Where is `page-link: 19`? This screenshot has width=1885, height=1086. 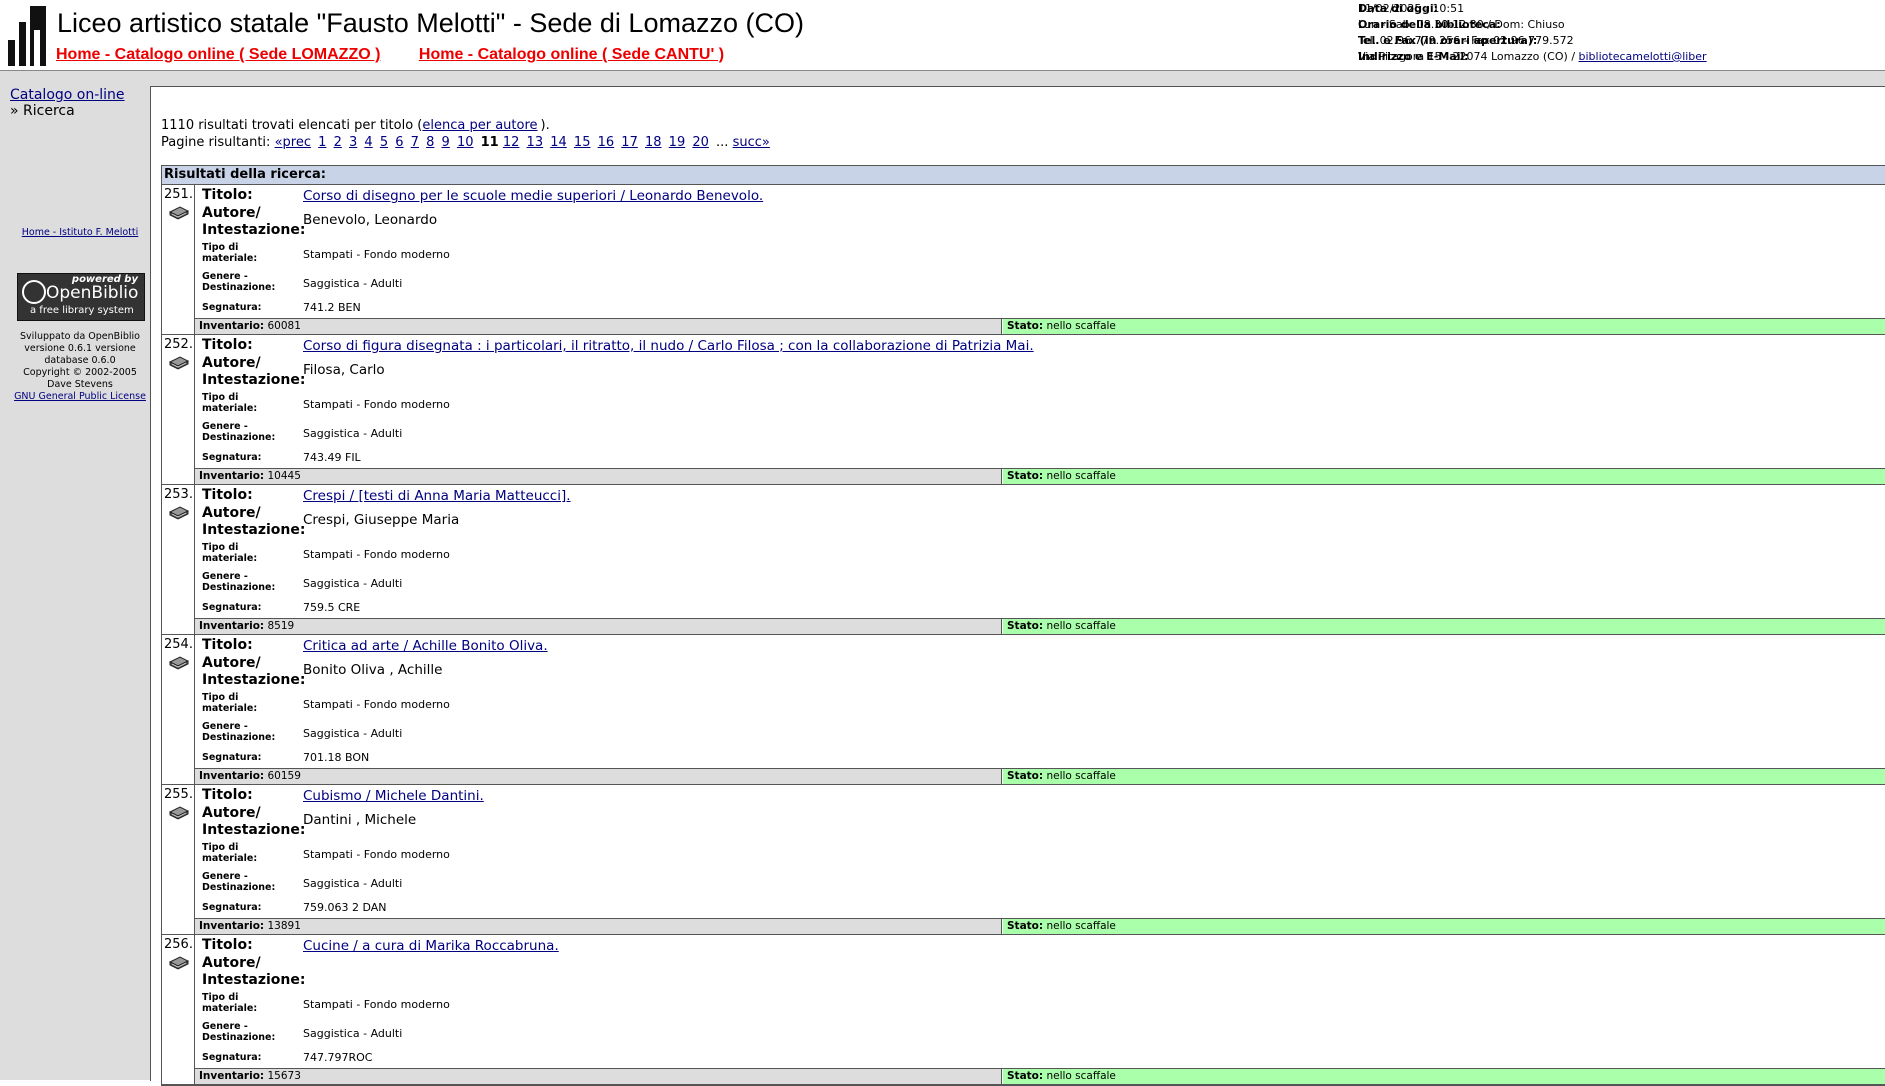 page-link: 19 is located at coordinates (677, 142).